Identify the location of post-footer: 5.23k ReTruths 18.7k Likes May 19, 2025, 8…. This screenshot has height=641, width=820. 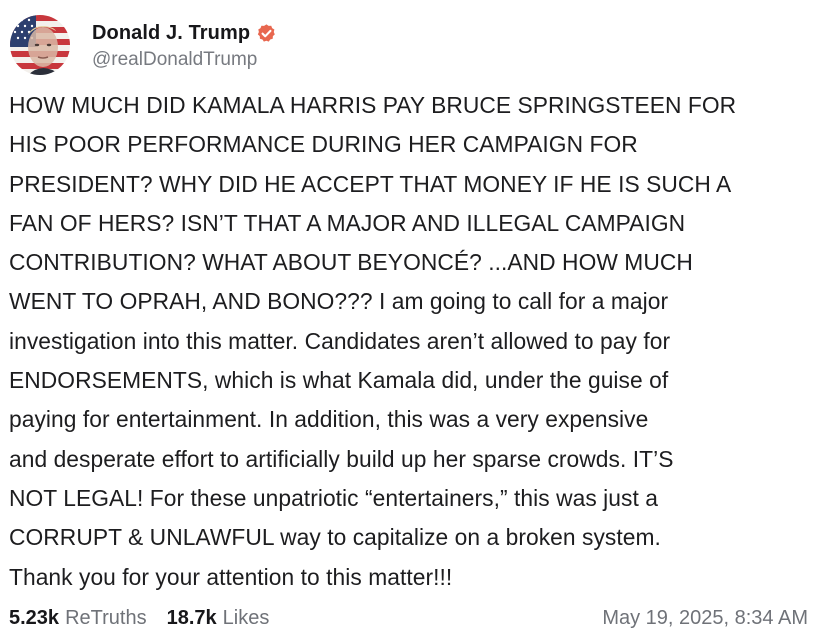
(408, 618).